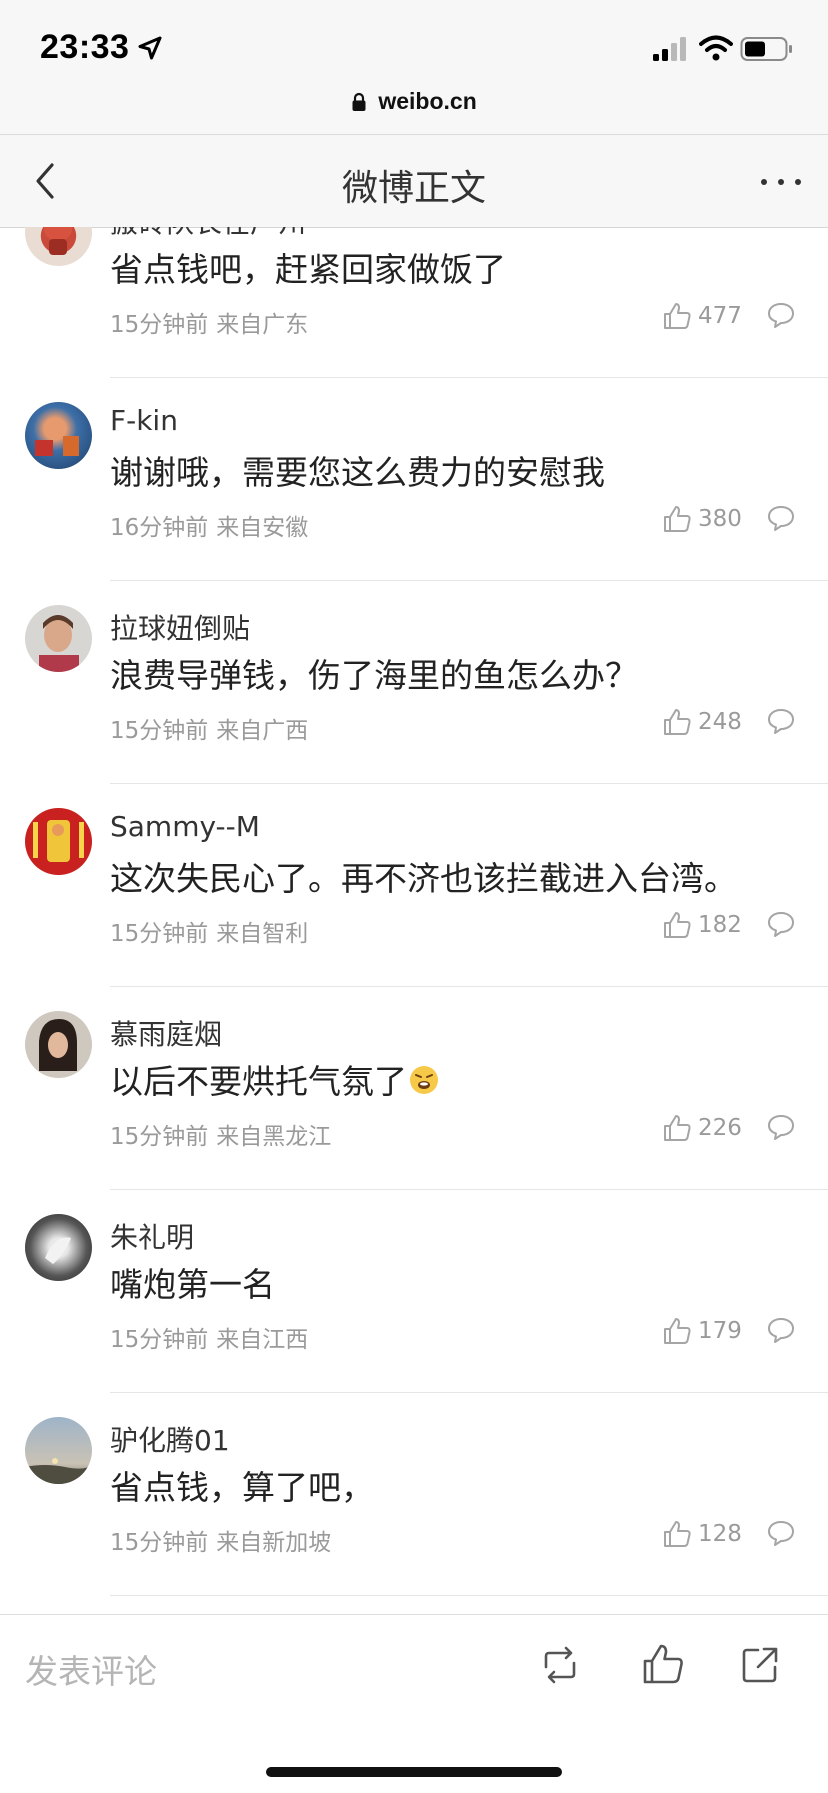  Describe the element at coordinates (414, 1291) in the screenshot. I see `comment-item: 朱礼明 嘴炮第一名 15分钟前 来自江西 179` at that location.